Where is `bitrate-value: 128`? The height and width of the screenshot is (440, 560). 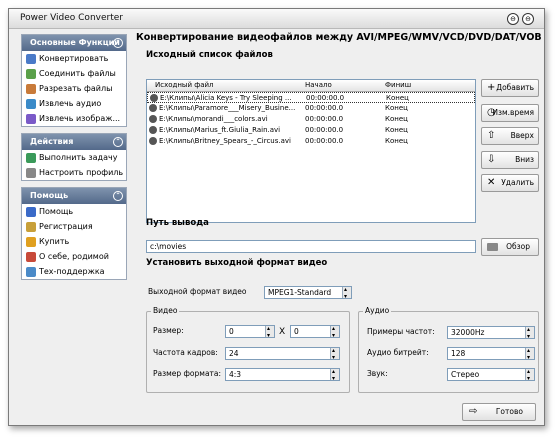 bitrate-value: 128 is located at coordinates (458, 353).